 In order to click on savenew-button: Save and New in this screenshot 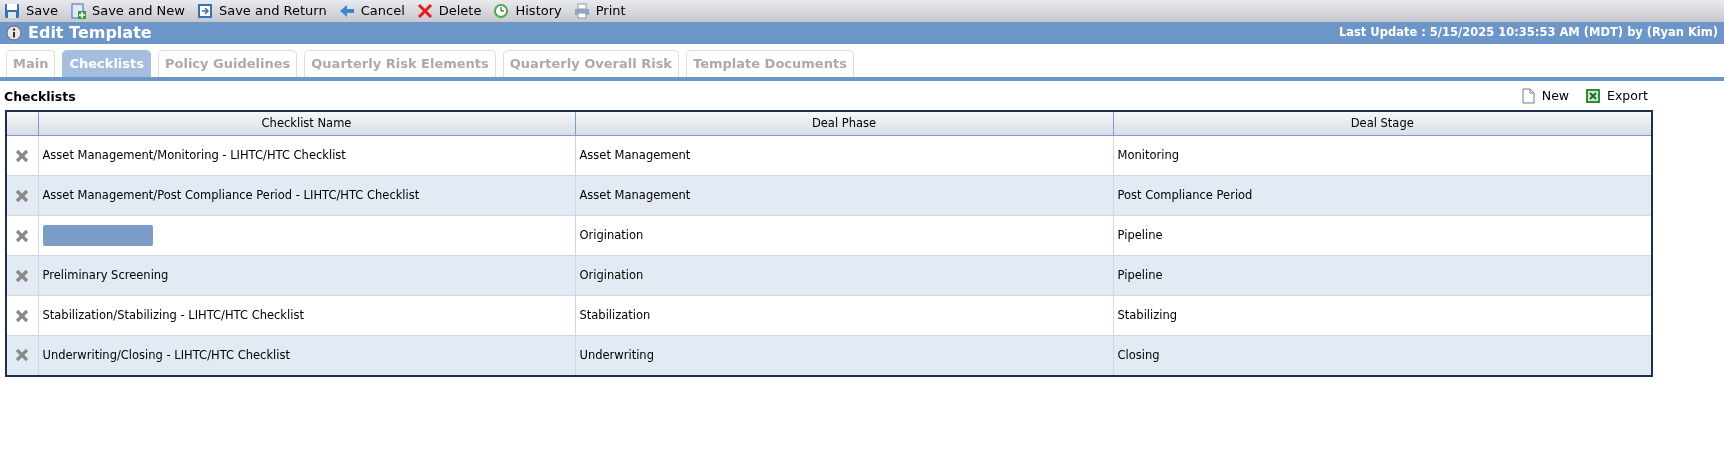, I will do `click(138, 11)`.